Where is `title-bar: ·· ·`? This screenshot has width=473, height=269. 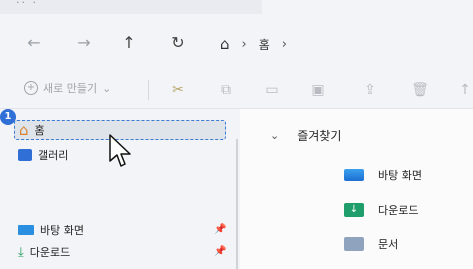 title-bar: ·· · is located at coordinates (236, 7).